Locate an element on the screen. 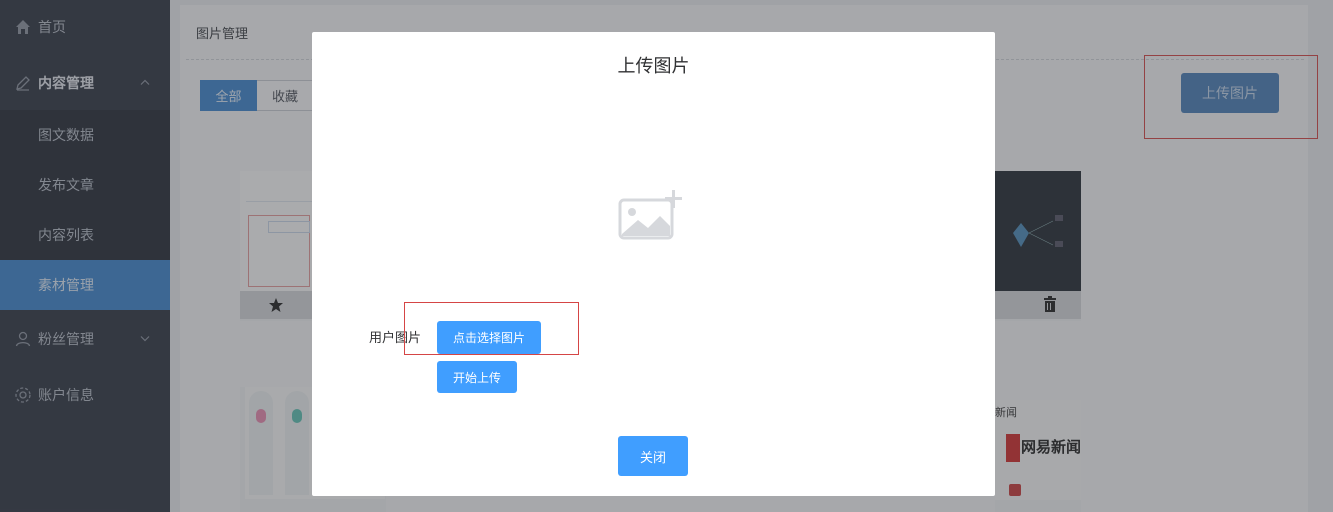  dialog-title: 上传图片 is located at coordinates (653, 66).